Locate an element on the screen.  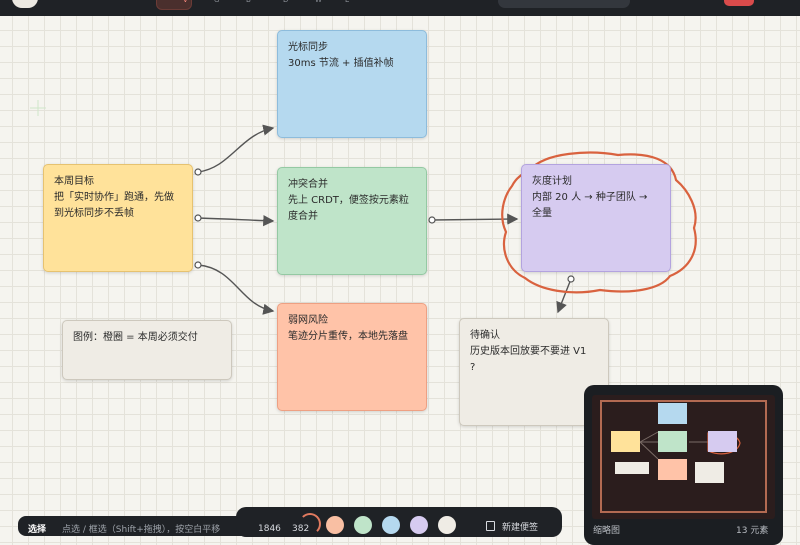
link-goal-merge is located at coordinates (236, 221).